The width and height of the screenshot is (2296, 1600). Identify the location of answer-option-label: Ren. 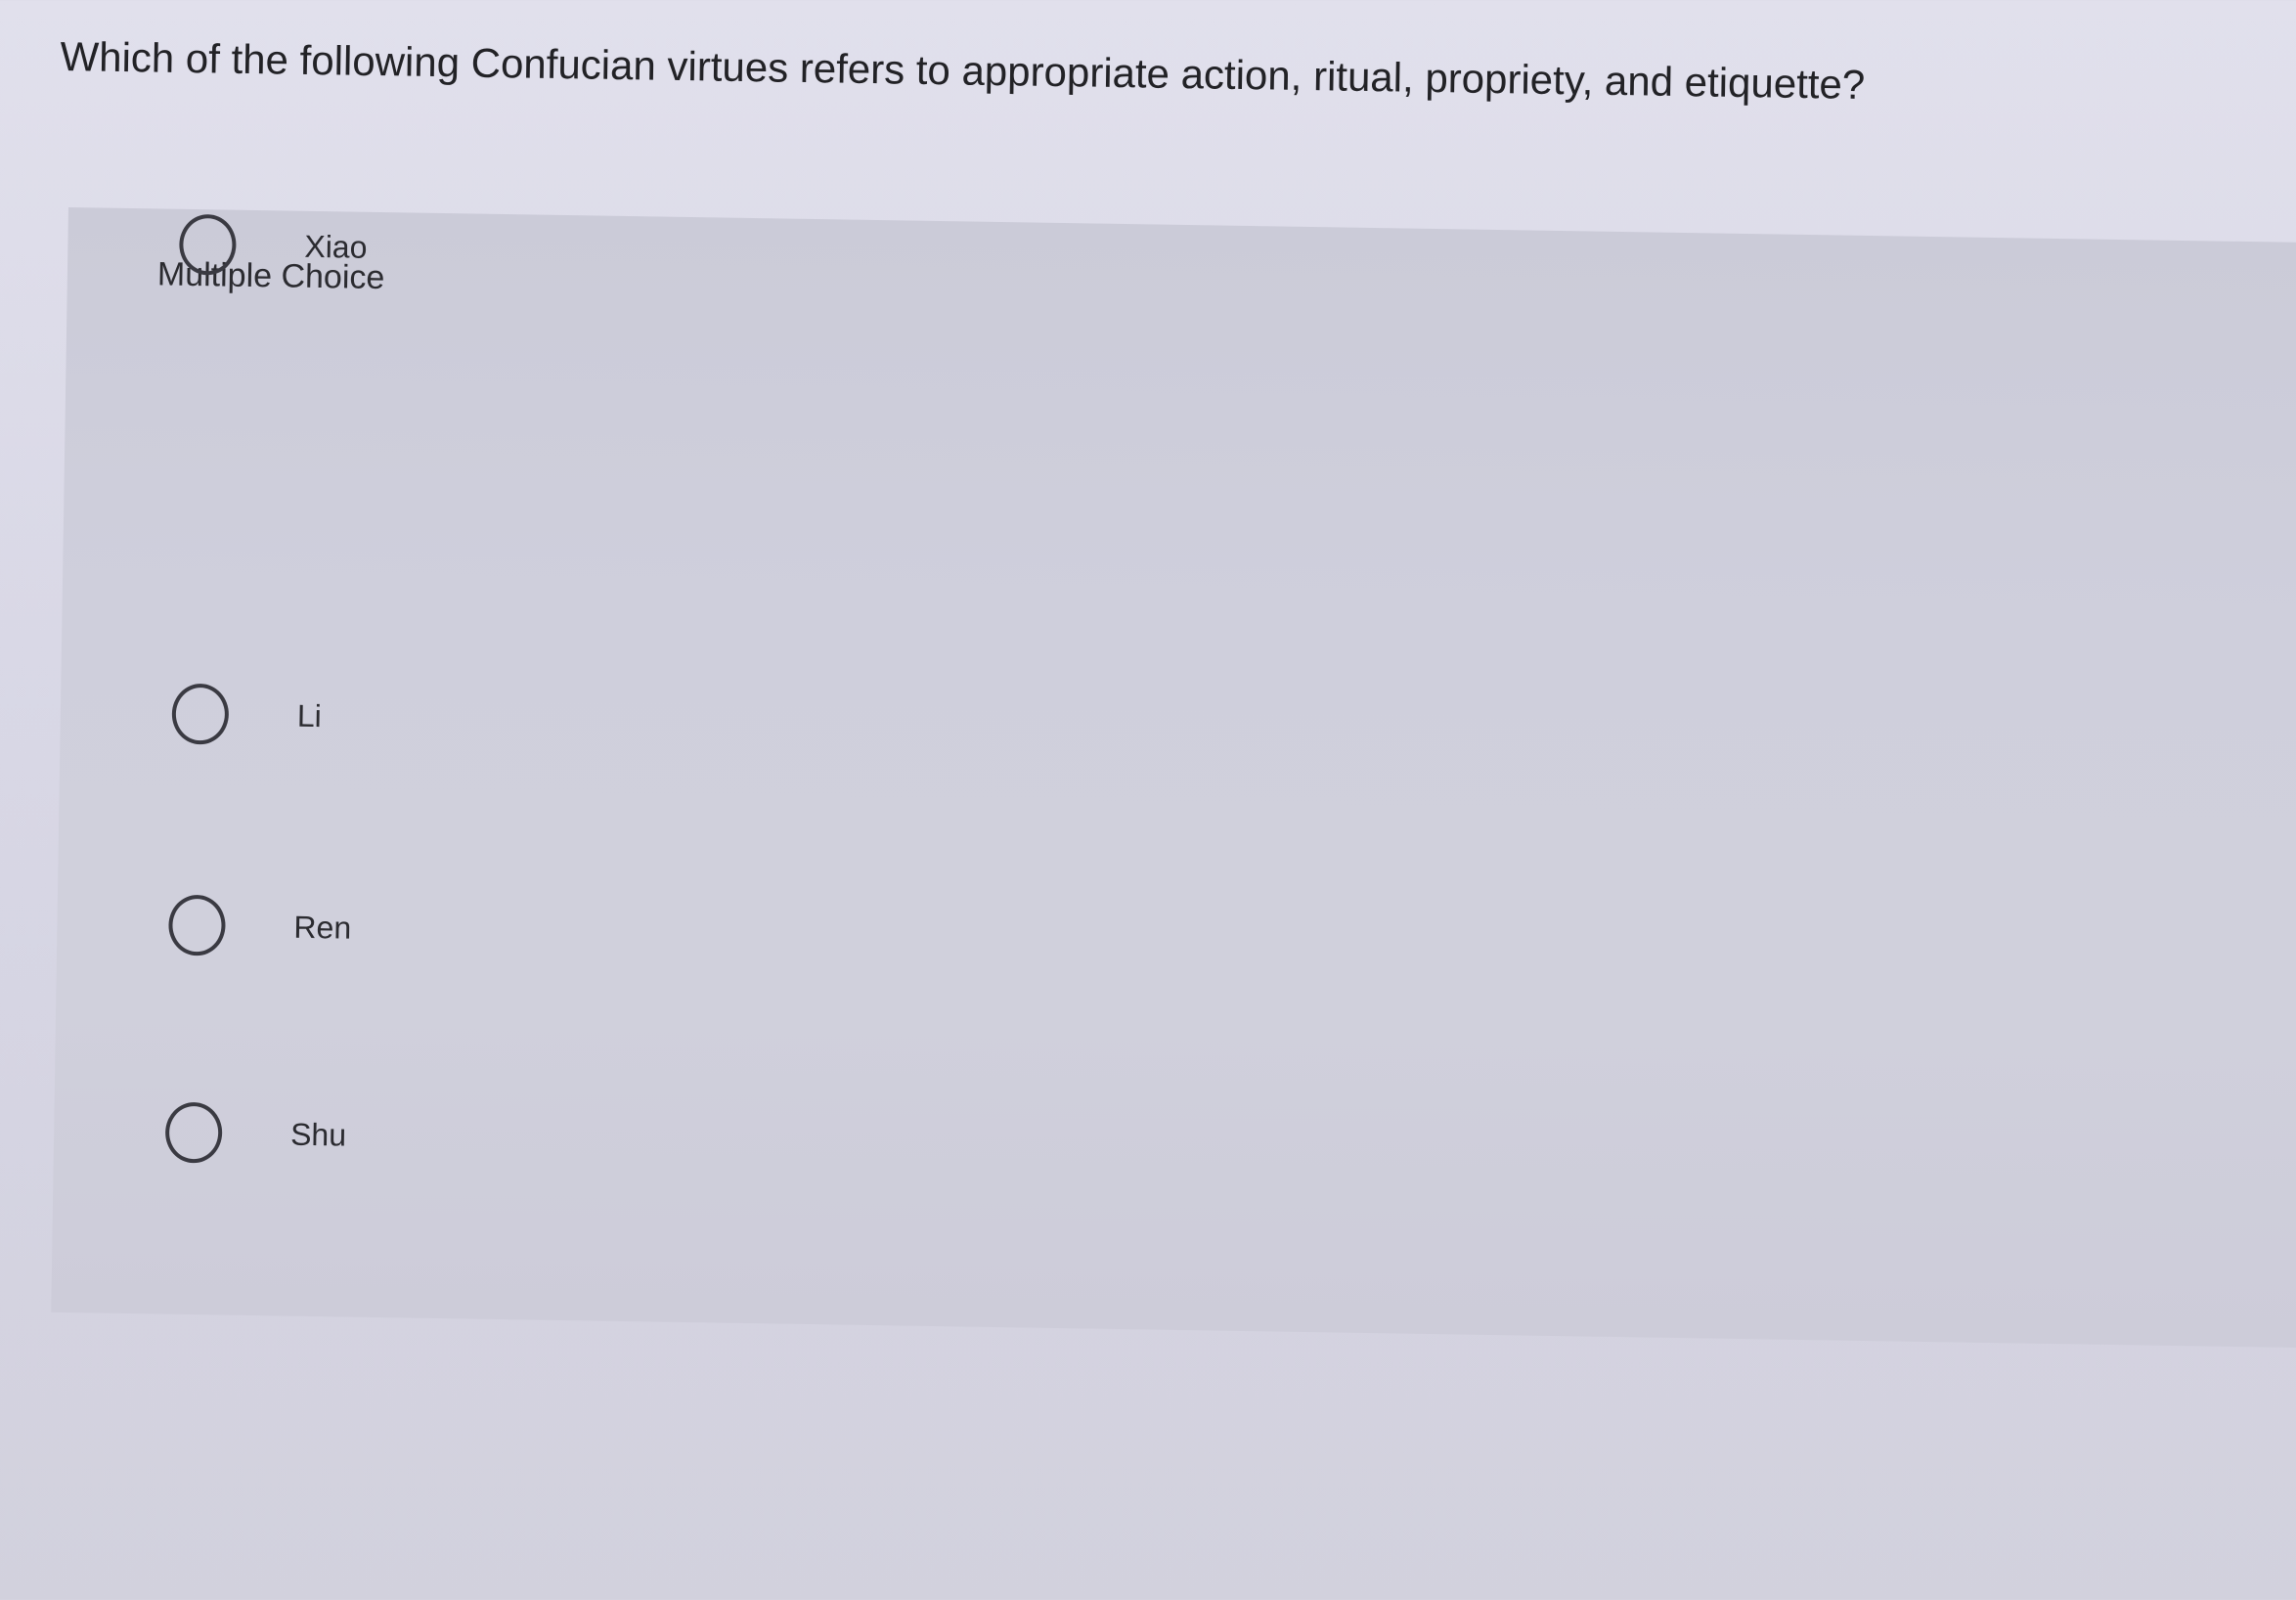
(322, 927).